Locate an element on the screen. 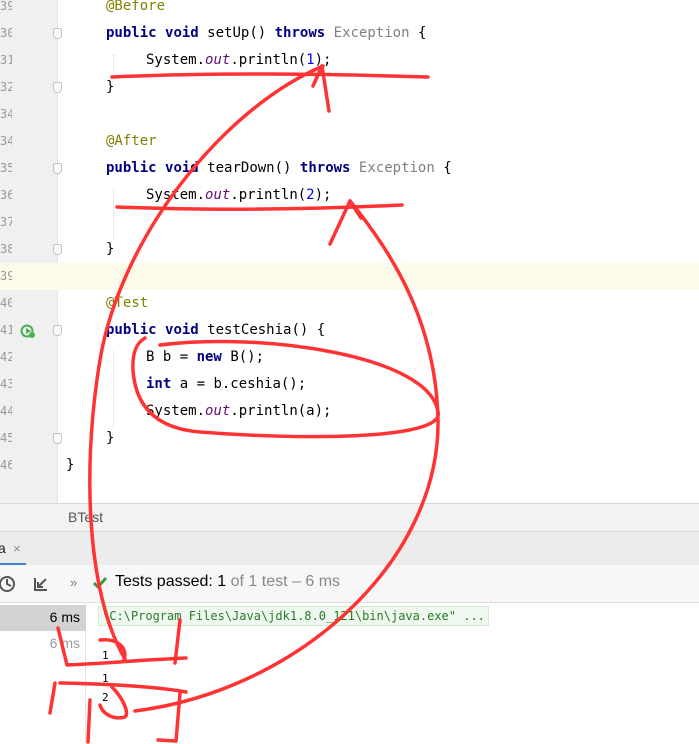 This screenshot has height=744, width=699. more-actions-button: » is located at coordinates (73, 582).